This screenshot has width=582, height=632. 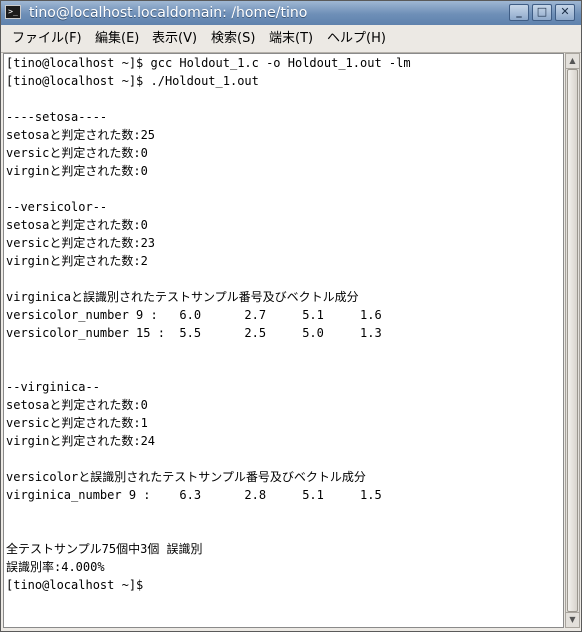 What do you see at coordinates (194, 495) in the screenshot?
I see `terminal-line: virginica_number 9 : 6.3 2.8 5.1 1.5` at bounding box center [194, 495].